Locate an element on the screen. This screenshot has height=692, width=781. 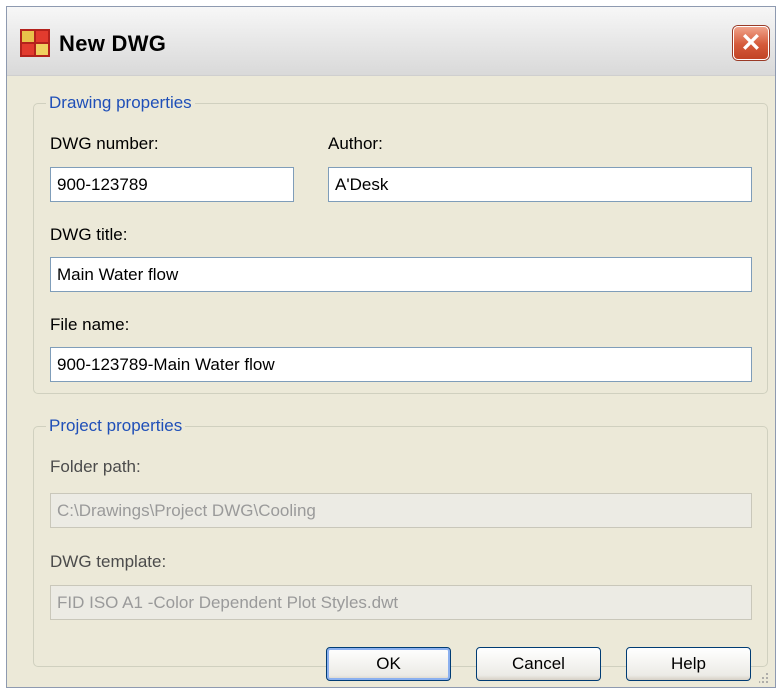
window-title: New DWG is located at coordinates (113, 43).